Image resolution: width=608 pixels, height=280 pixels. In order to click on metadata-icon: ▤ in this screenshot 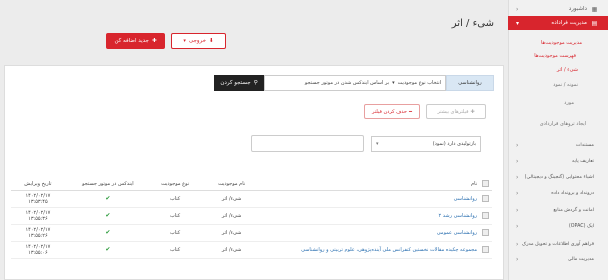, I will do `click(594, 23)`.